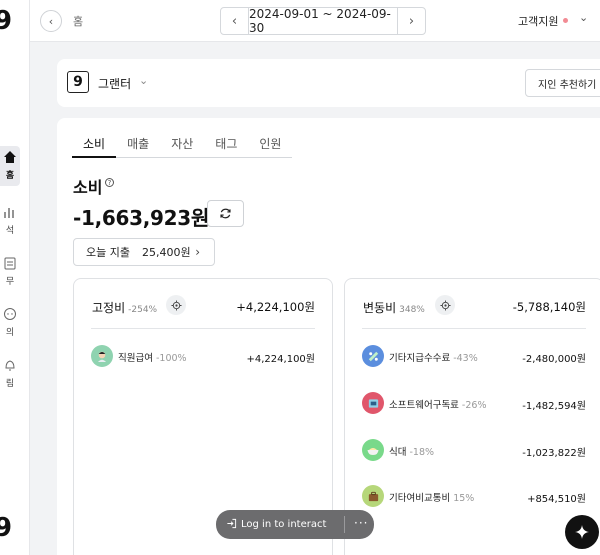  What do you see at coordinates (373, 403) in the screenshot?
I see `software-icon` at bounding box center [373, 403].